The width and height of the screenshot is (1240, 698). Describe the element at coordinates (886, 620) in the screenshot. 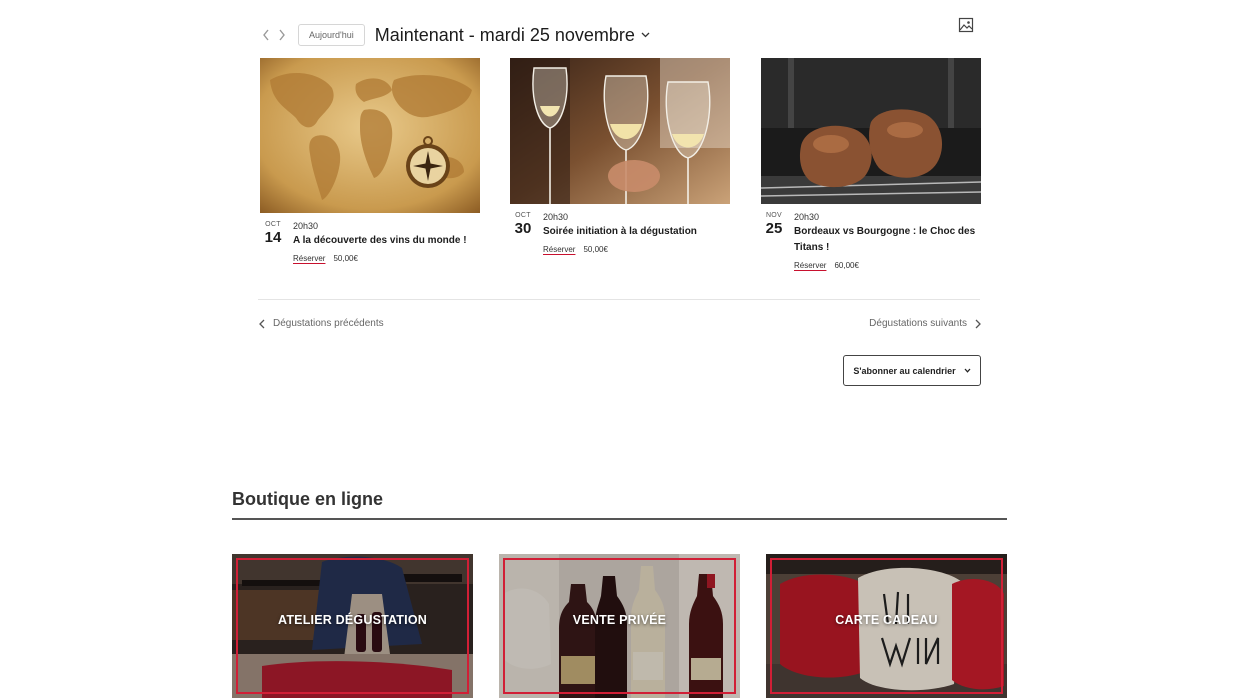

I see `tile-label: CARTE CADEAU` at that location.